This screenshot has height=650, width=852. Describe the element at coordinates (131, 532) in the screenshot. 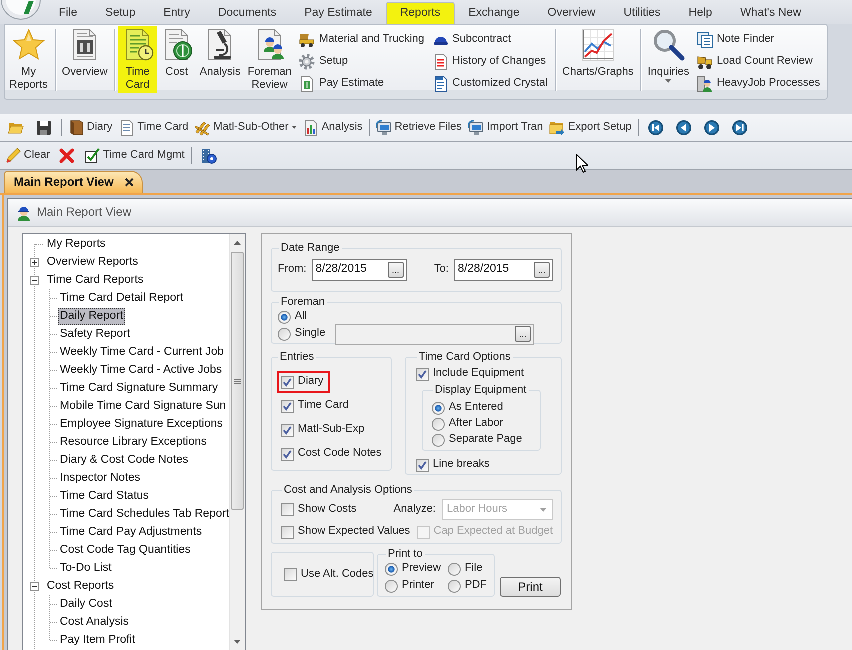

I see `tree-item: Time Card Pay Adjustments` at that location.